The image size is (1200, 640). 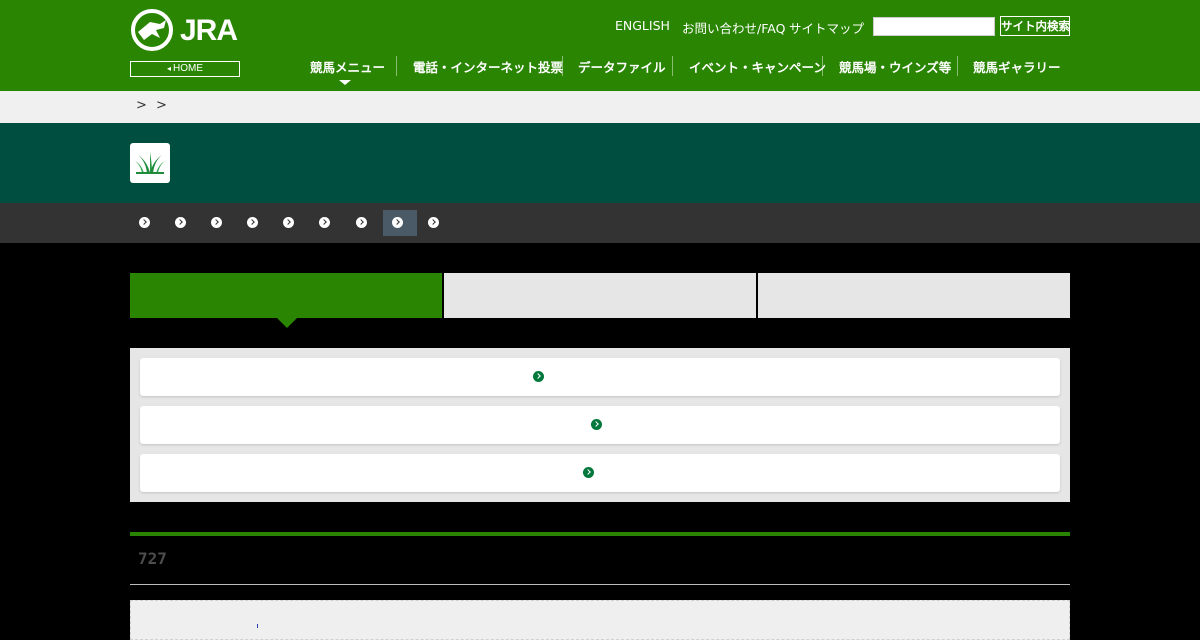 I want to click on logo-text: JRA, so click(x=209, y=30).